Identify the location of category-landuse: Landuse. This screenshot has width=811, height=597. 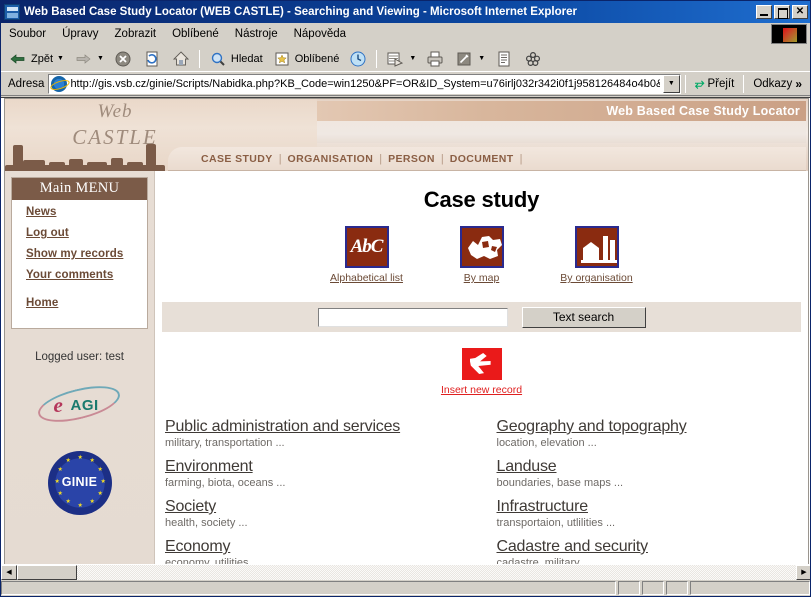
(649, 467).